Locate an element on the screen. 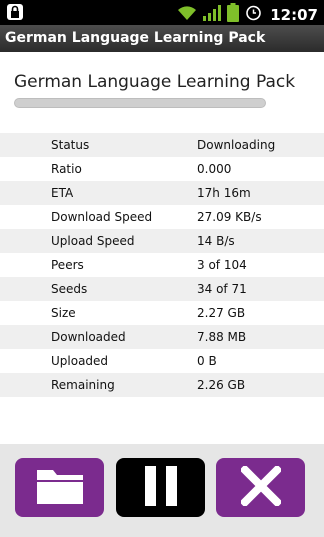 The height and width of the screenshot is (537, 324). wifi-icon is located at coordinates (187, 15).